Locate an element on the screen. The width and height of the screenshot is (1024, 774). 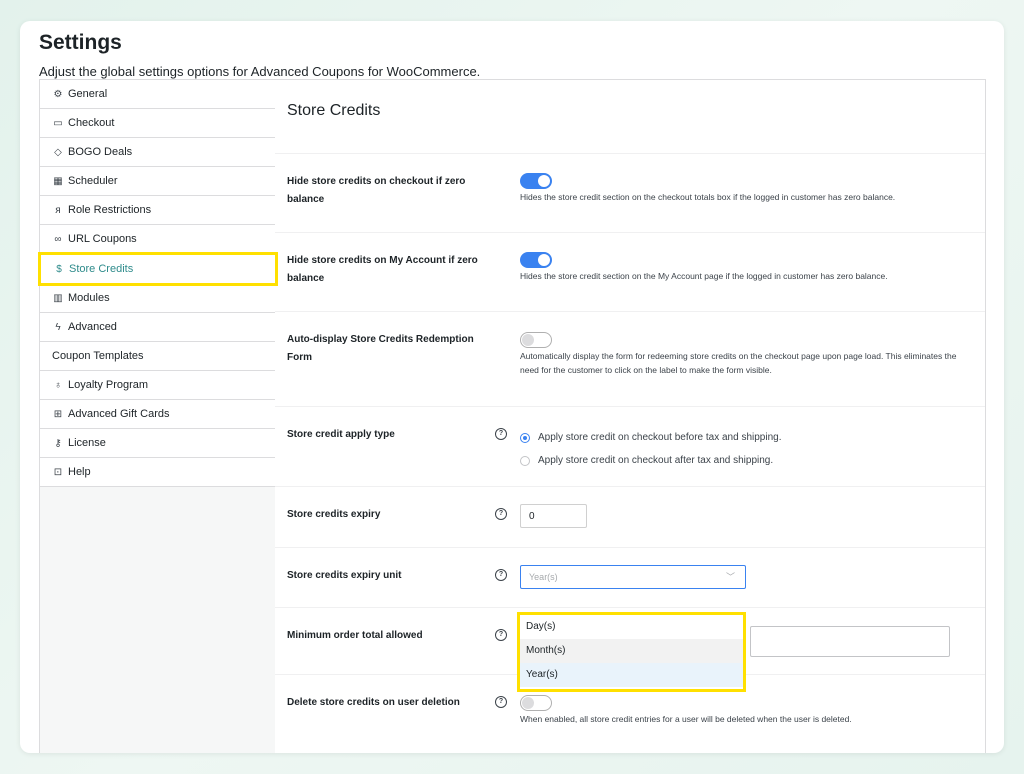
expiry-input is located at coordinates (553, 516).